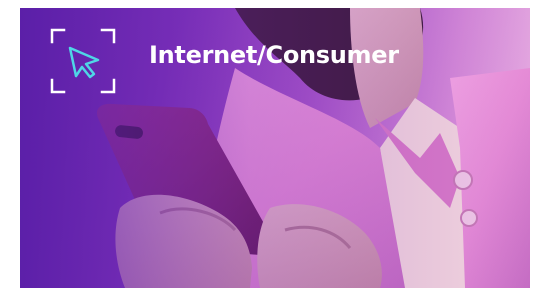 The width and height of the screenshot is (544, 290). I want to click on banner-title: Internet/Consumer, so click(274, 55).